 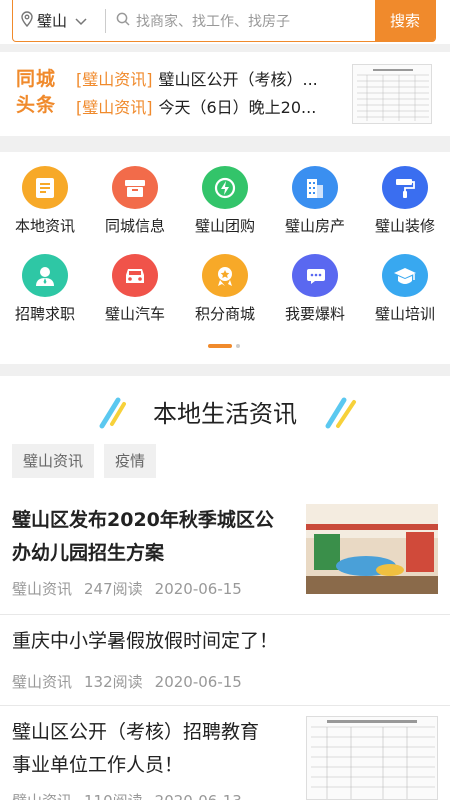 I want to click on graduation-cap-icon, so click(x=405, y=275).